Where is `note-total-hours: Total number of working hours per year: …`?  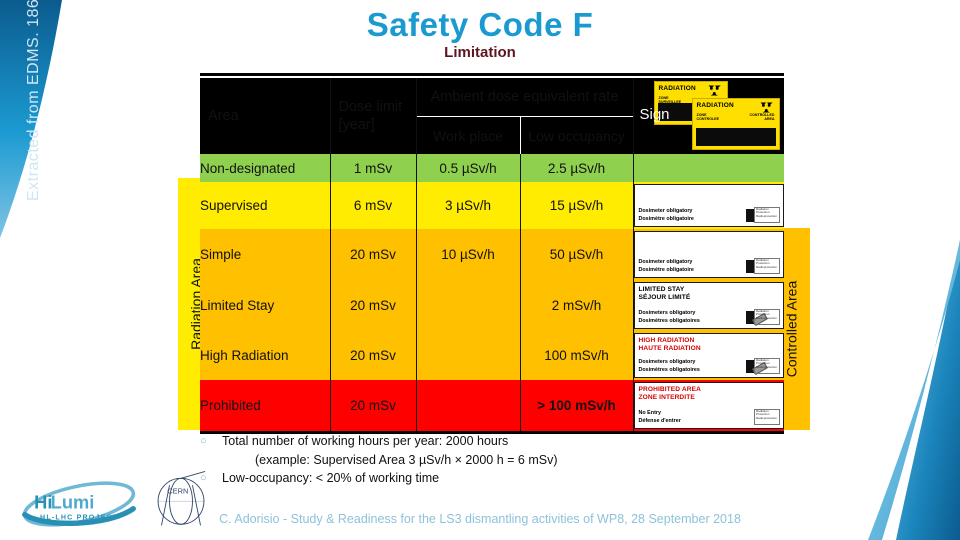
note-total-hours: Total number of working hours per year: … is located at coordinates (365, 441).